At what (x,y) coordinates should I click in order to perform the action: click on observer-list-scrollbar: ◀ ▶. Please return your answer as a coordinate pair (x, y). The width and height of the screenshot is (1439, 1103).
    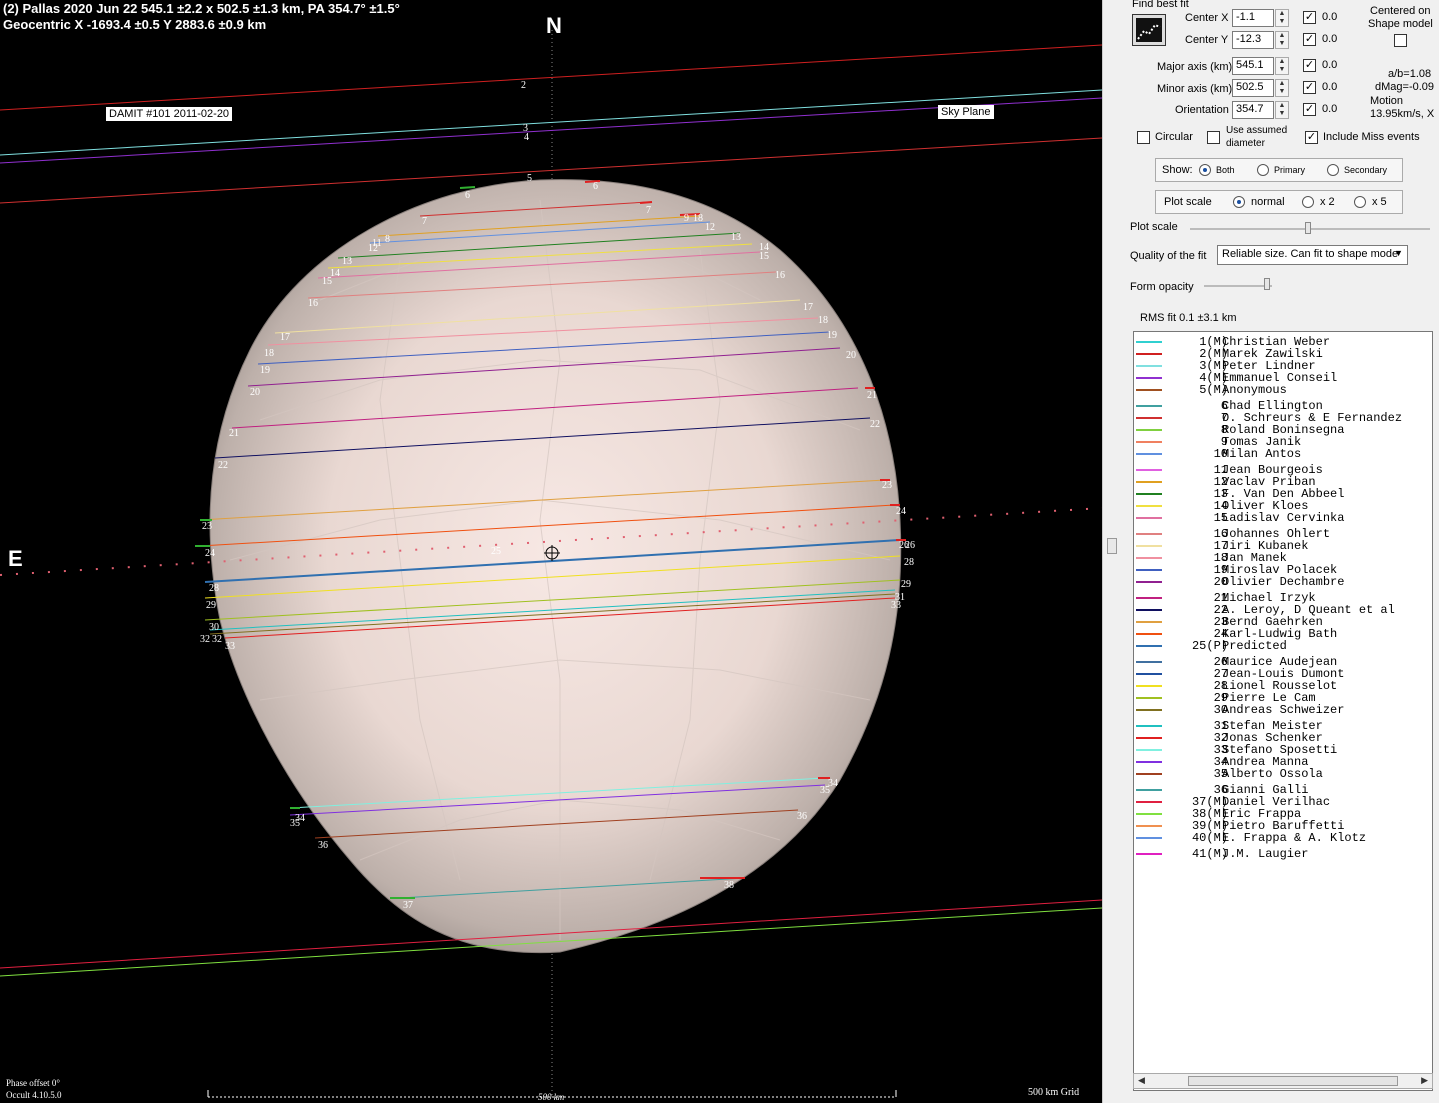
    Looking at the image, I should click on (1283, 1081).